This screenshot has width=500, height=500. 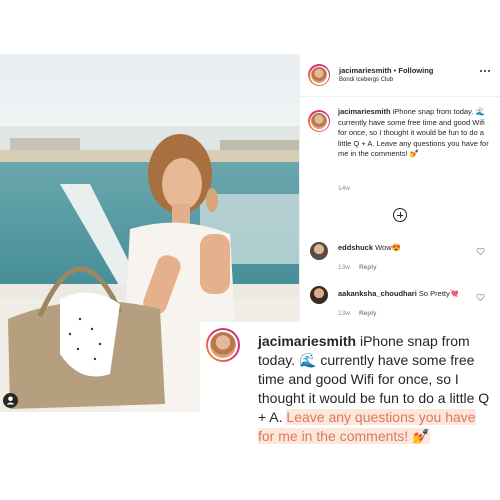 I want to click on comment-username: aakanksha_choudhari, so click(x=377, y=293).